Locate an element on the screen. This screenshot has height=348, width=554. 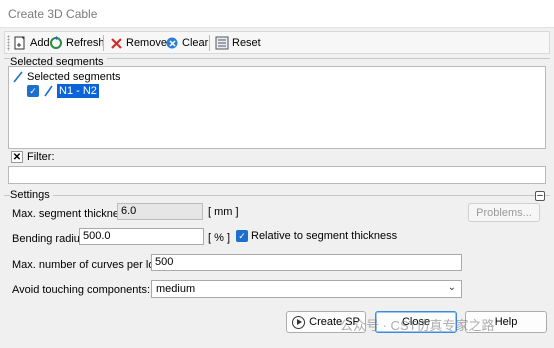
close-button: Close is located at coordinates (416, 322).